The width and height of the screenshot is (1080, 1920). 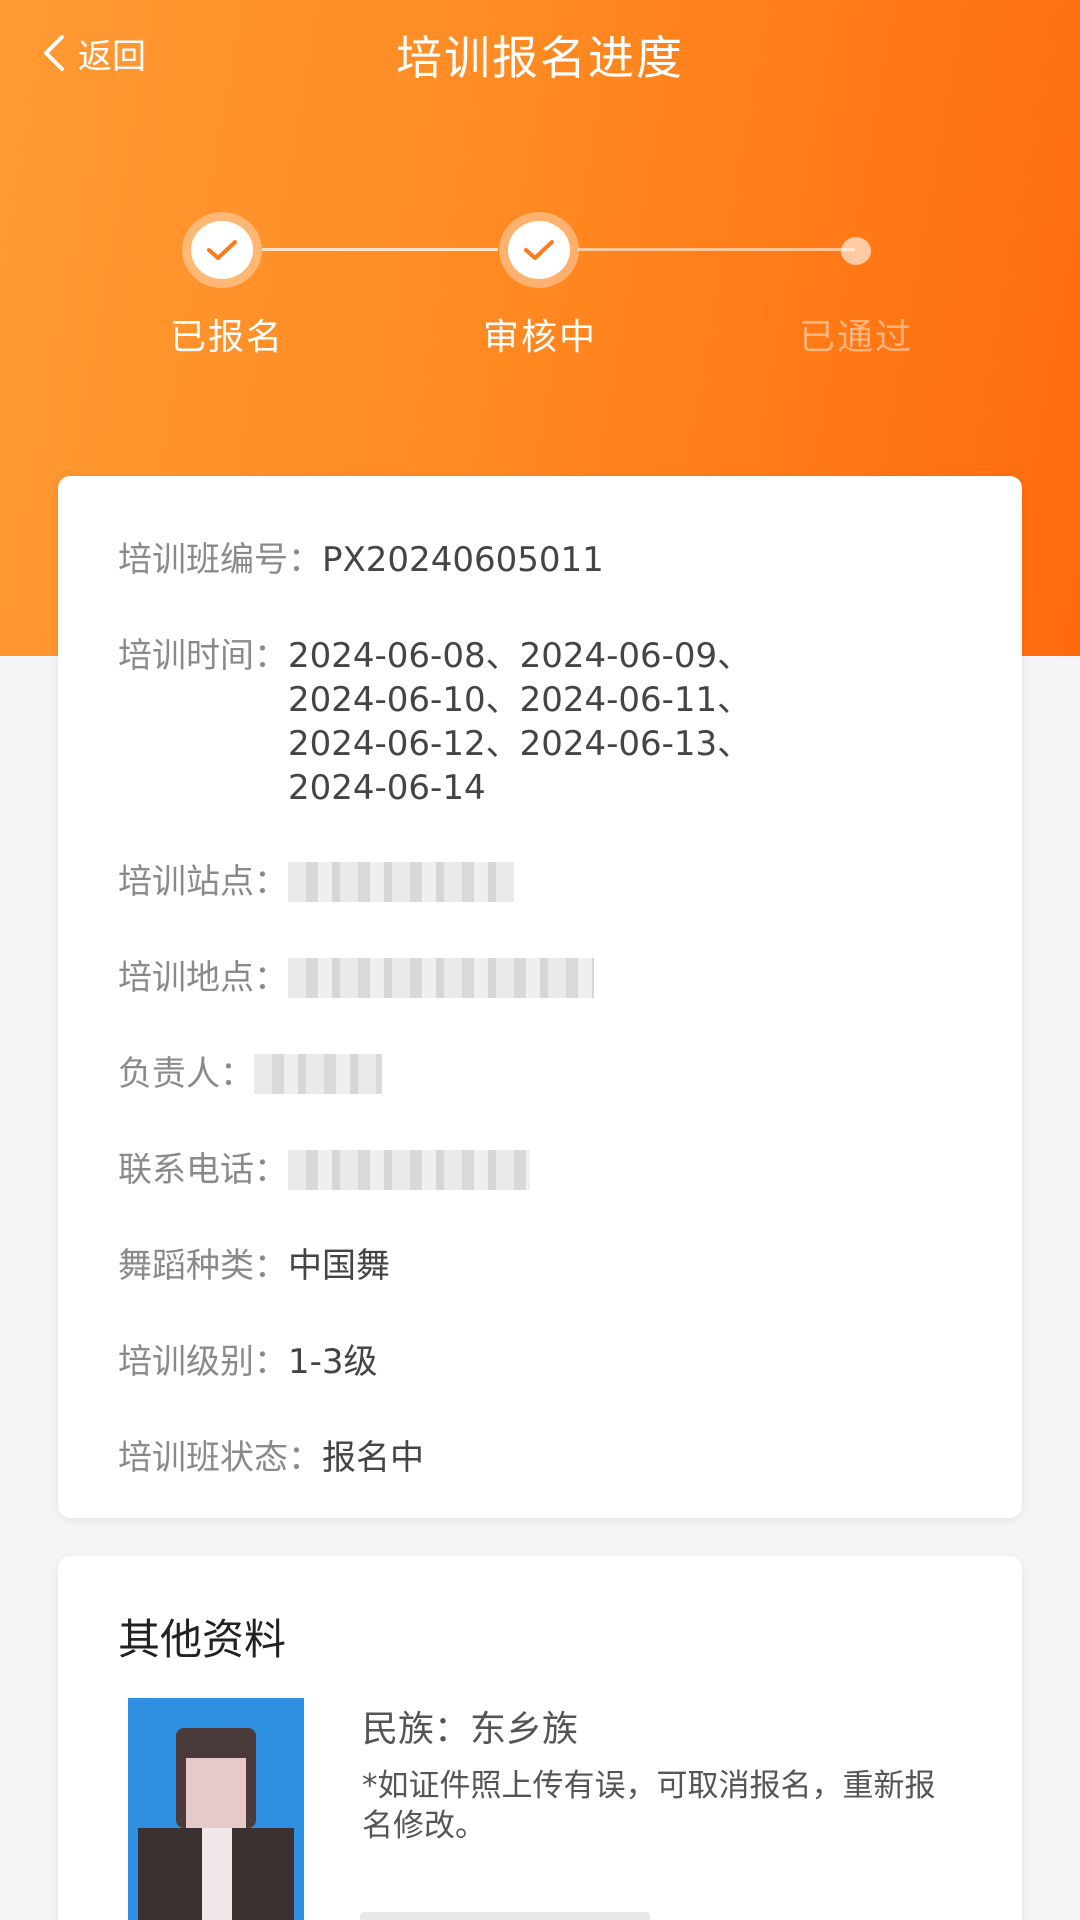 I want to click on class-status-label: 培训班状态：, so click(x=220, y=1458).